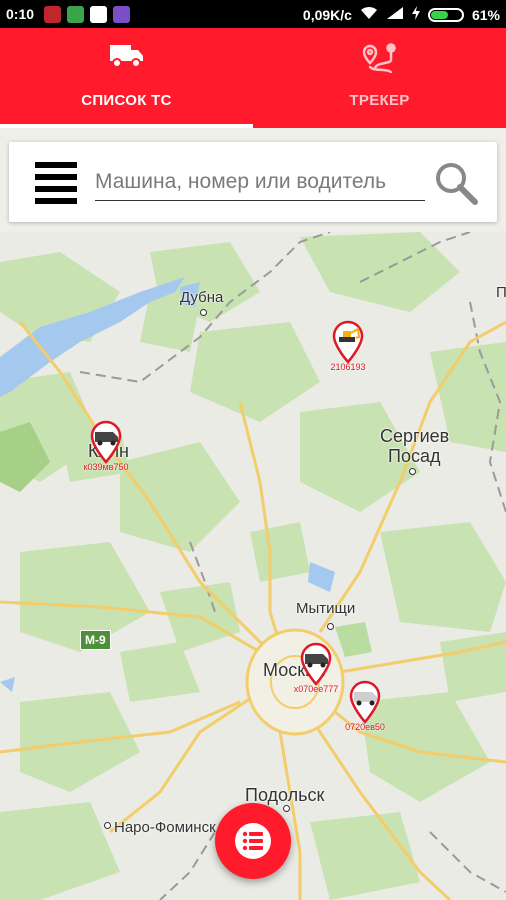 The image size is (506, 900). What do you see at coordinates (126, 100) in the screenshot?
I see `tab-vehicle-list-label: СПИСОК ТС` at bounding box center [126, 100].